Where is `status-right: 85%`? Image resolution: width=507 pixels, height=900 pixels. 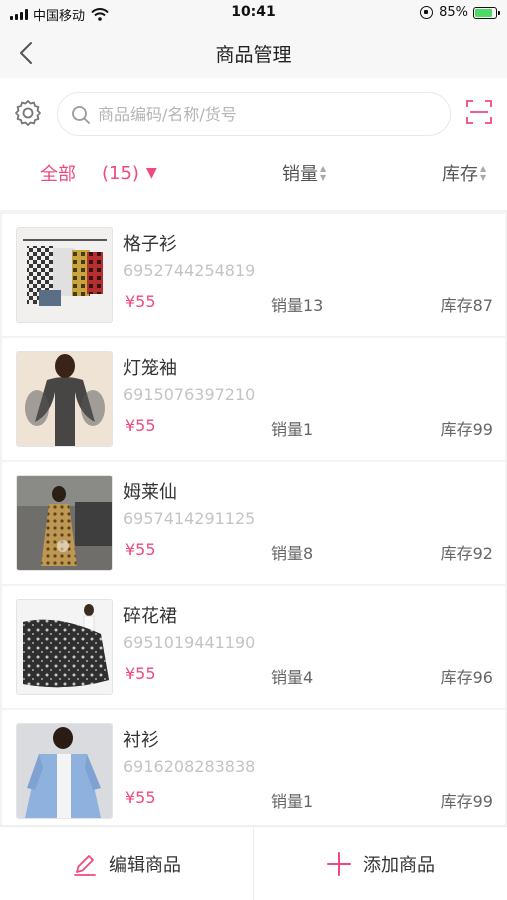
status-right: 85% is located at coordinates (460, 12).